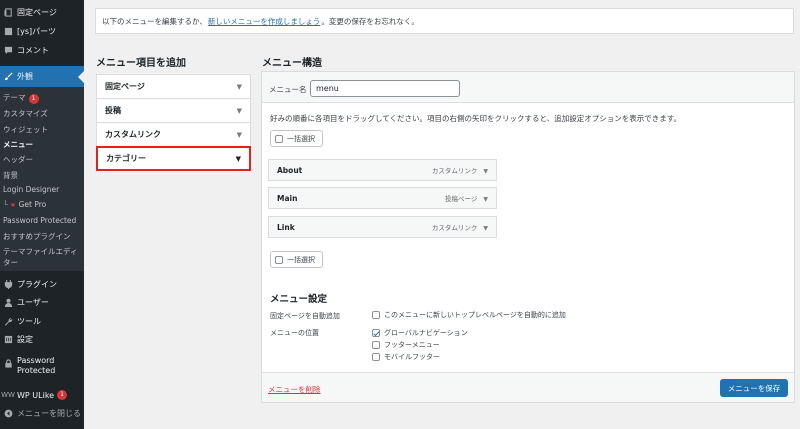 This screenshot has width=800, height=429. I want to click on collapse-menu-button: メニューを閉じる, so click(42, 413).